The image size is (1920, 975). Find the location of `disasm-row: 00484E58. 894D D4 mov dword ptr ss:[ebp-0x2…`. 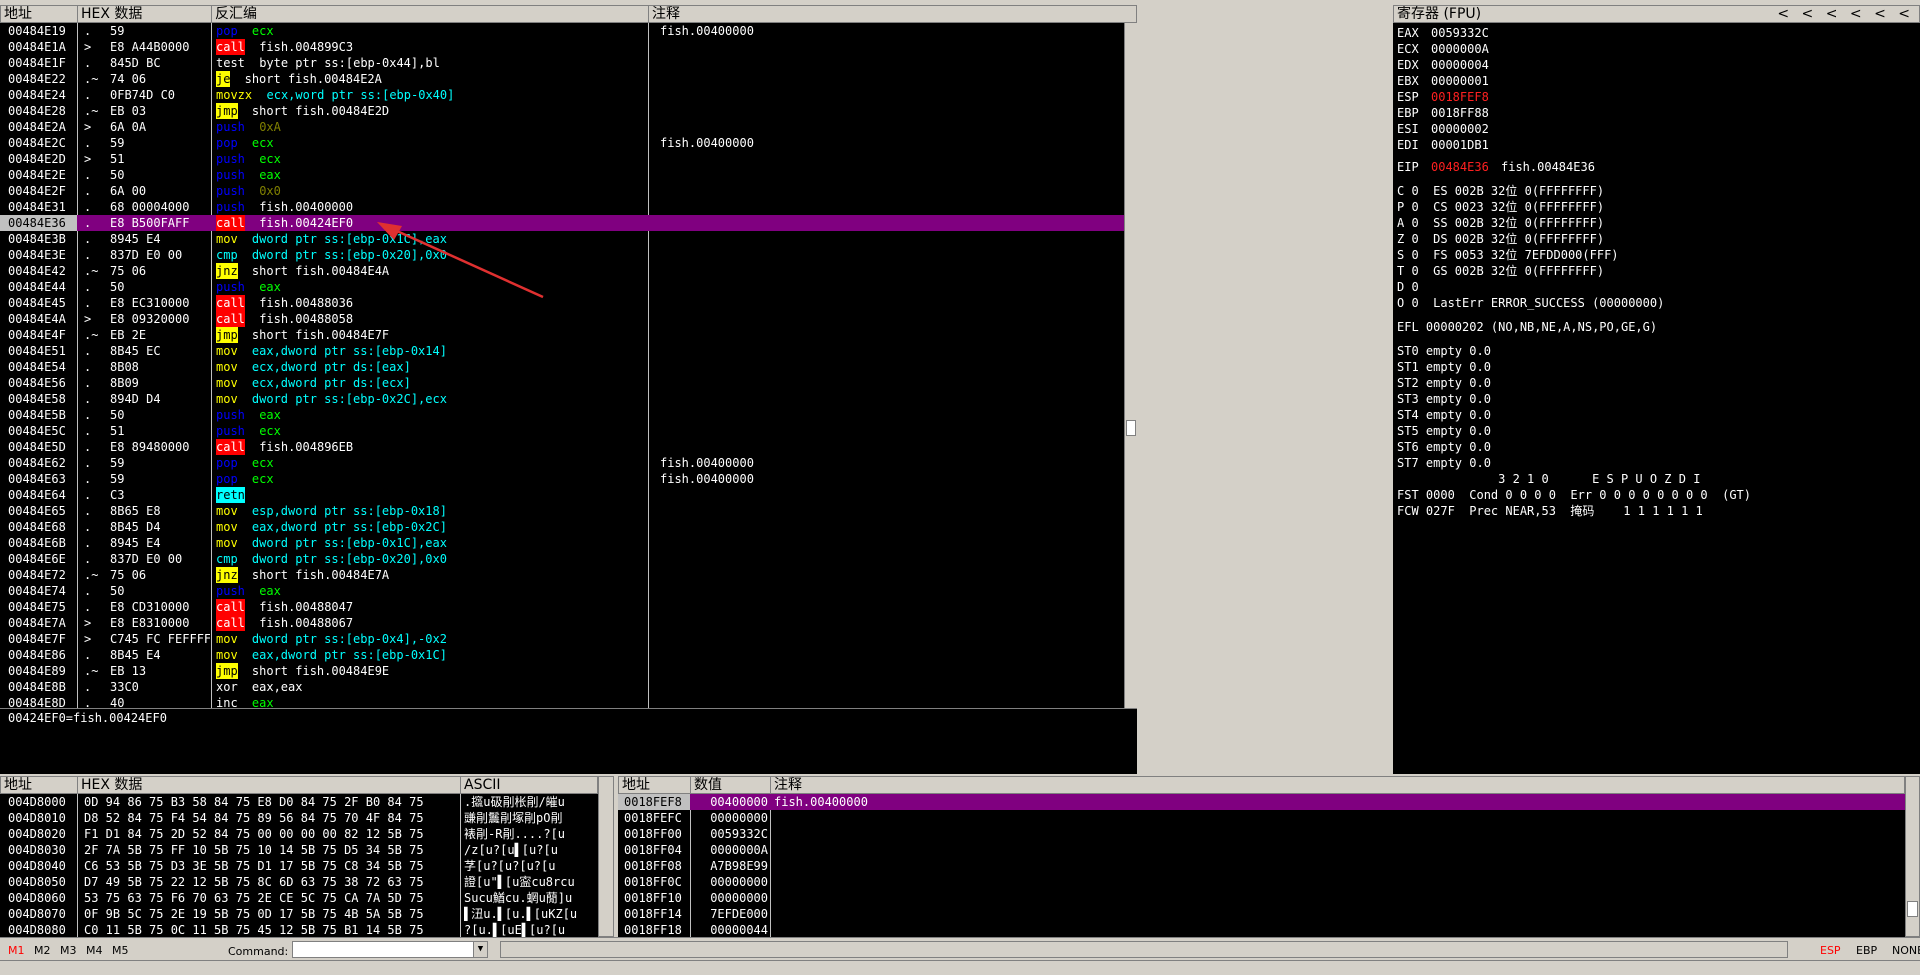

disasm-row: 00484E58. 894D D4 mov dword ptr ss:[ebp-0x2… is located at coordinates (562, 399).